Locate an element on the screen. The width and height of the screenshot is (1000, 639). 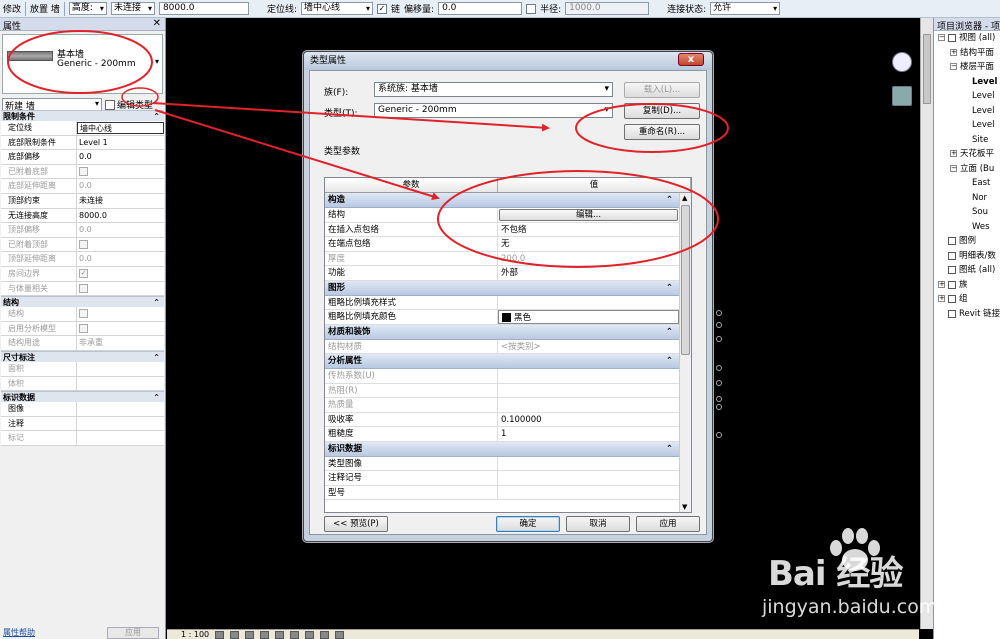
checked-checkbox-icon: ✓ is located at coordinates (83, 273).